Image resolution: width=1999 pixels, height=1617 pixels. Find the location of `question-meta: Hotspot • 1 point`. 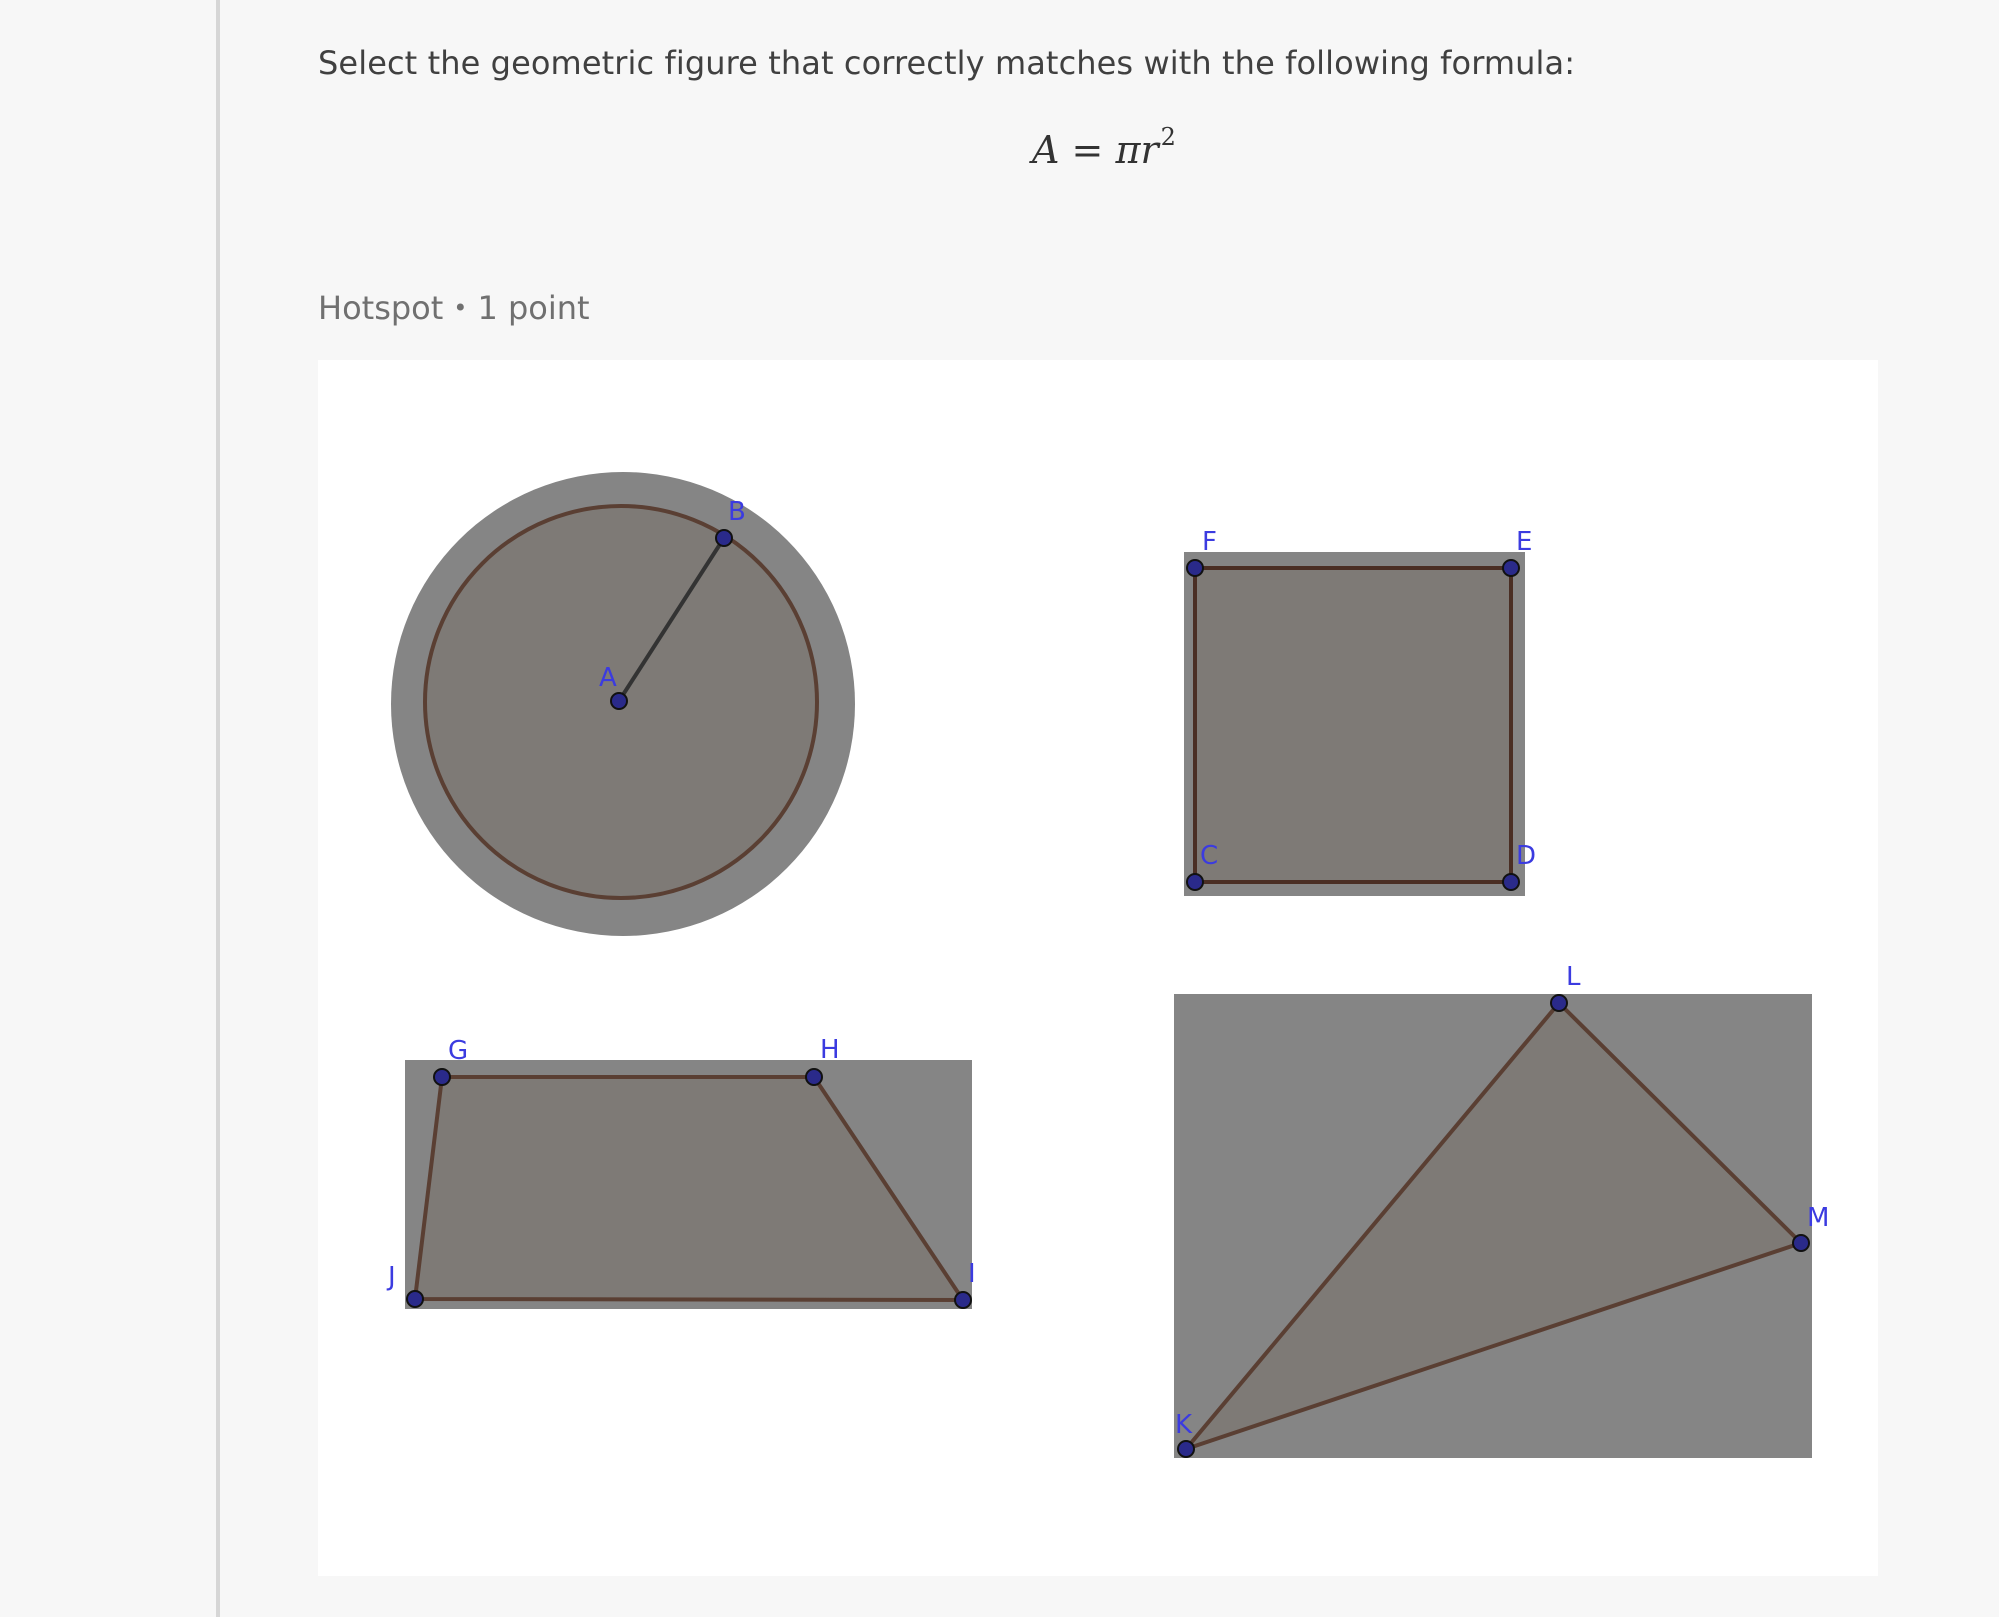

question-meta: Hotspot • 1 point is located at coordinates (454, 308).